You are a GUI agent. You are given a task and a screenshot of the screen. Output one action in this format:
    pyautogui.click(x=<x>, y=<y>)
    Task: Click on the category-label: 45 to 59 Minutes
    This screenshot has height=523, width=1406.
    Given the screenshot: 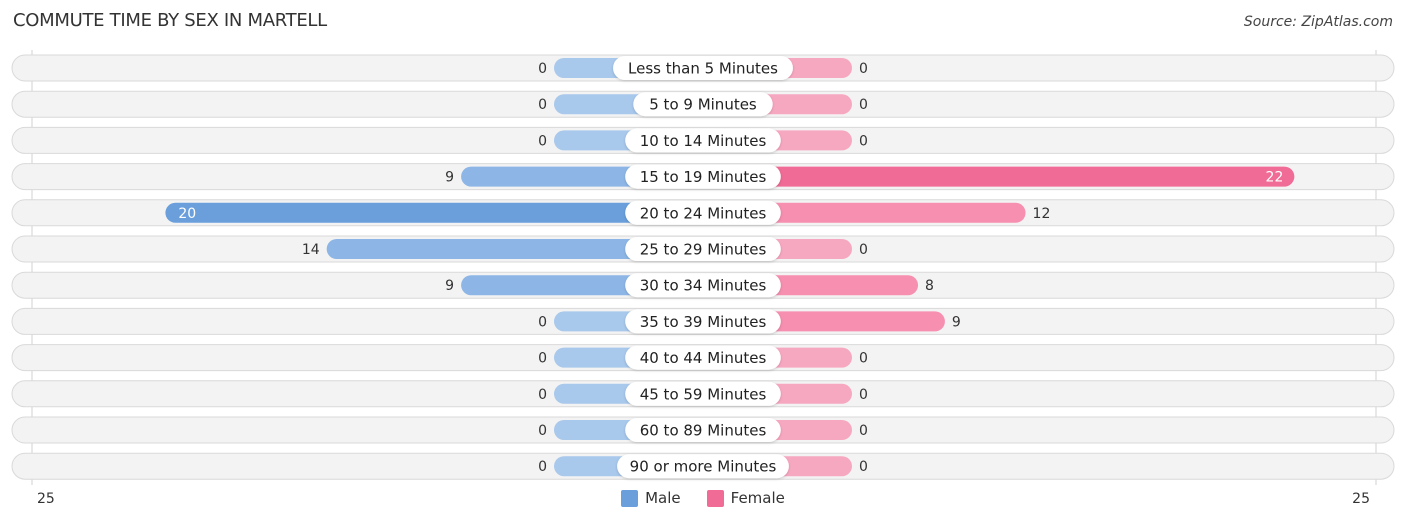 What is the action you would take?
    pyautogui.click(x=703, y=394)
    